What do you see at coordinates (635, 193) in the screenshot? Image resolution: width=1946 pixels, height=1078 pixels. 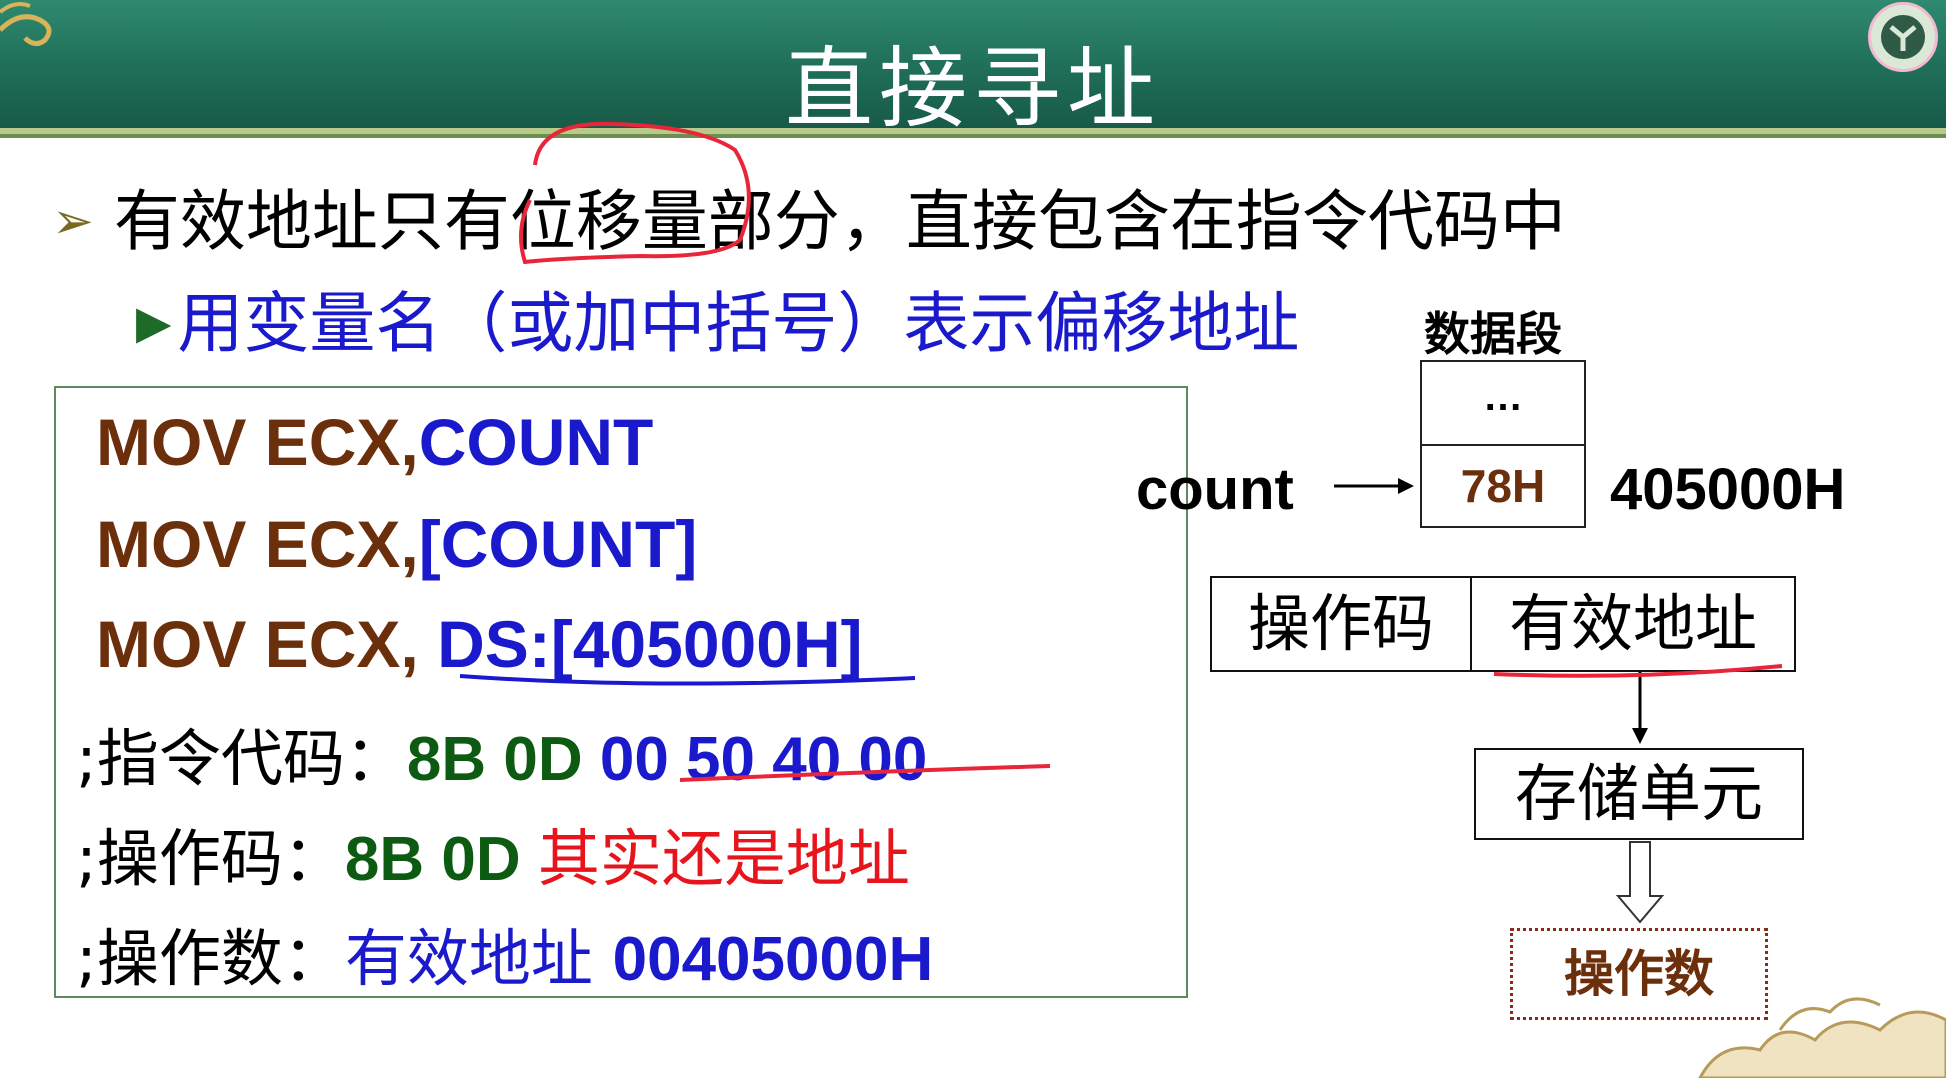 I see `red-circle-annotation` at bounding box center [635, 193].